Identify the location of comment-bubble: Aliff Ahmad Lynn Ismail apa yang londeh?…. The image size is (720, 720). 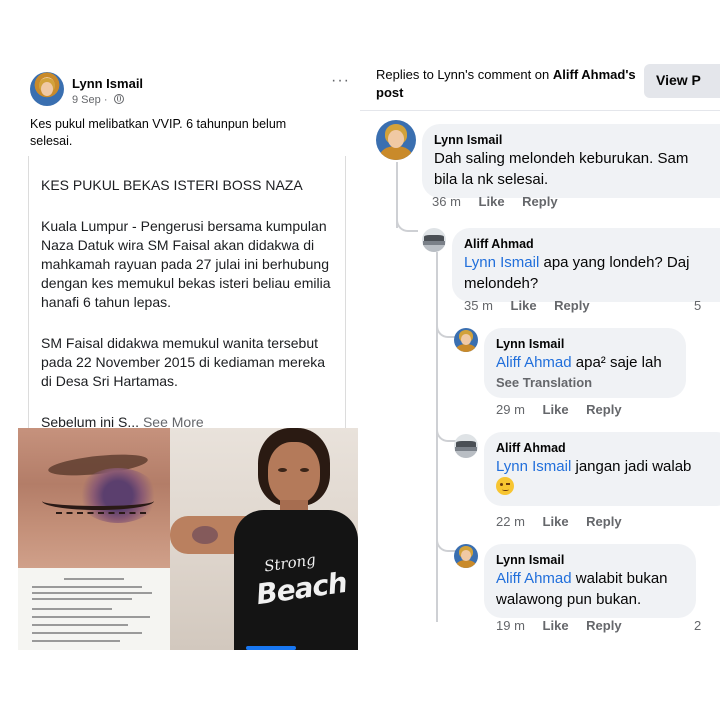
(586, 265).